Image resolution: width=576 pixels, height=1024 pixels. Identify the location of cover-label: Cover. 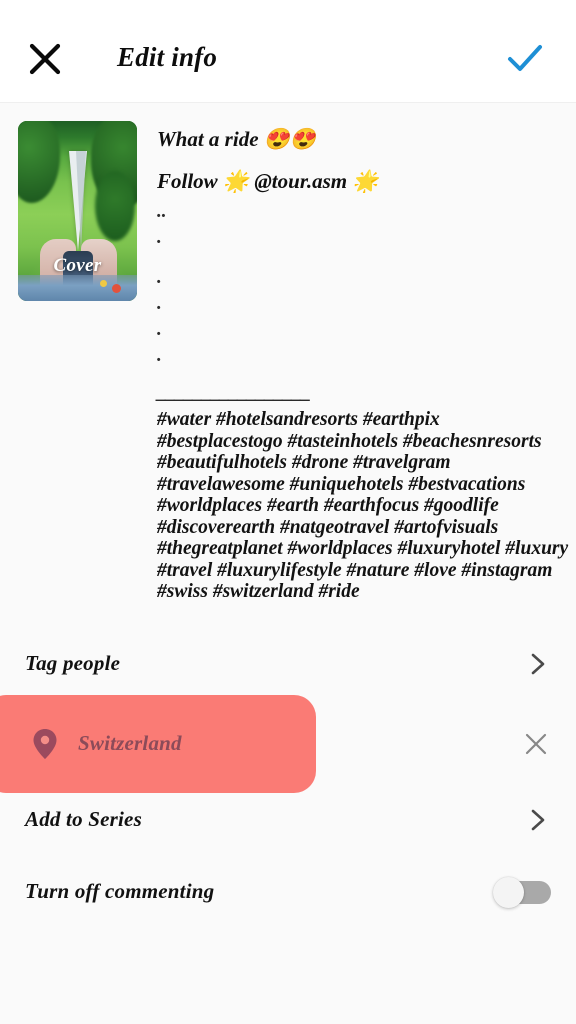
(77, 265).